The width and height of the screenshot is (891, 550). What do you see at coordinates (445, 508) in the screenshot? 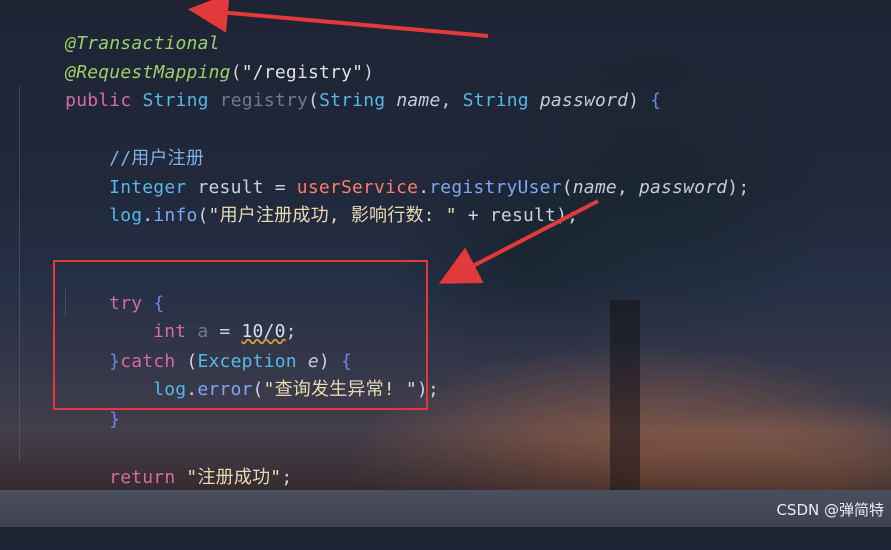
I see `editor-status-bar` at bounding box center [445, 508].